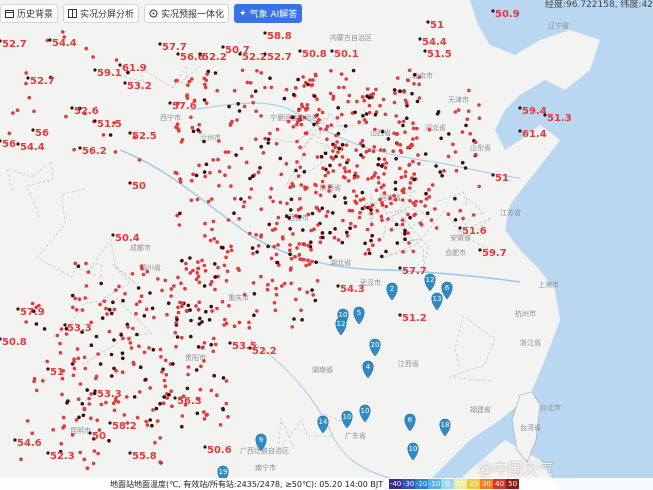  Describe the element at coordinates (534, 111) in the screenshot. I see `station-temp-label: 59.4` at that location.